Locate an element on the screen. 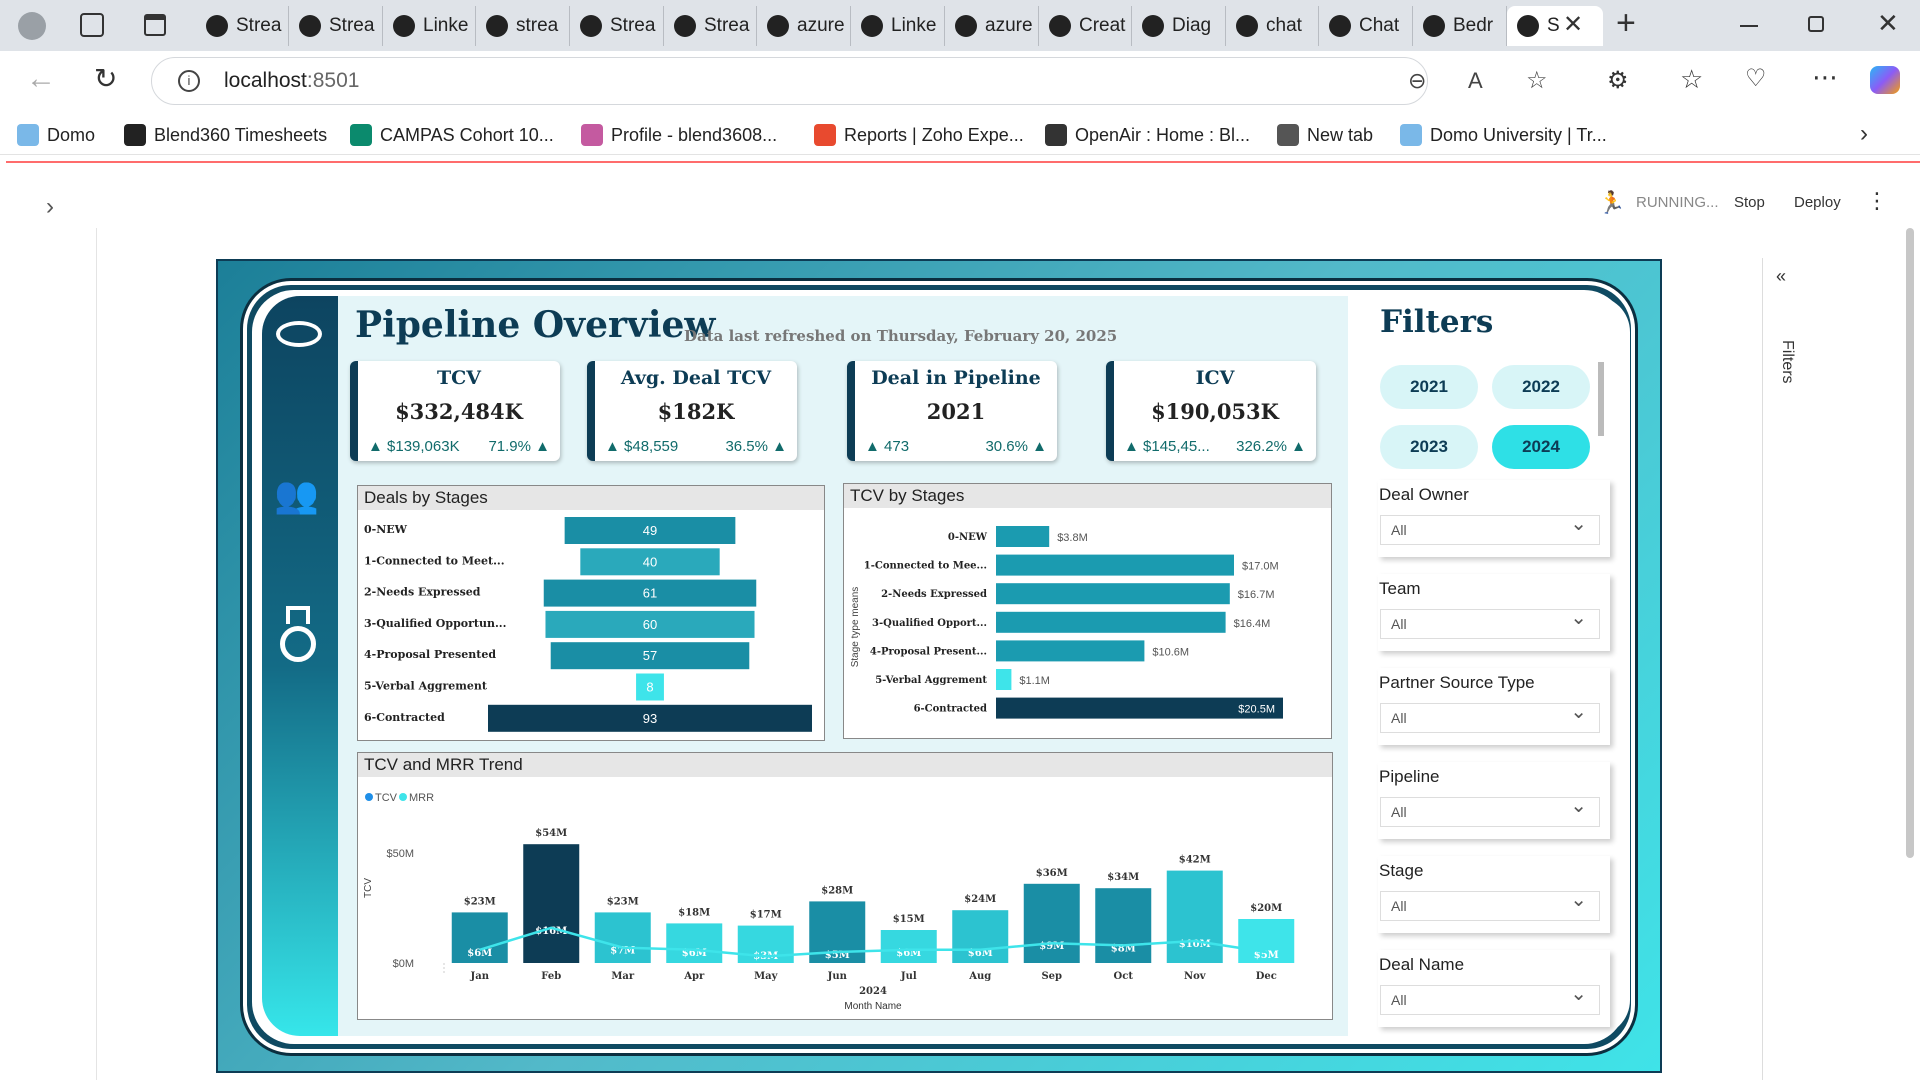 The height and width of the screenshot is (1080, 1920). logo-ring-icon is located at coordinates (299, 334).